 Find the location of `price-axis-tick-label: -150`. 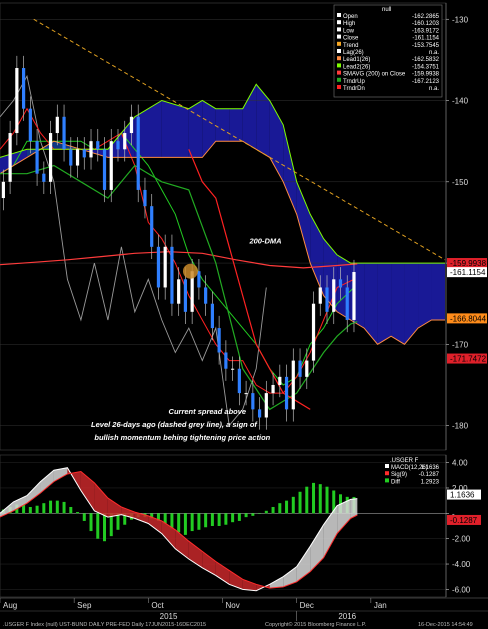

price-axis-tick-label: -150 is located at coordinates (460, 182).